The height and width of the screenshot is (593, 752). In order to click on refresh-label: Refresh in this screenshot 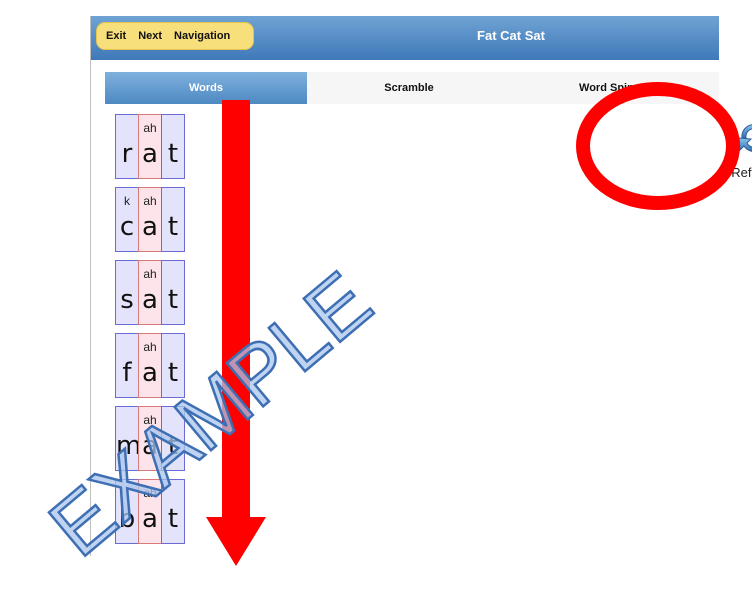, I will do `click(741, 172)`.